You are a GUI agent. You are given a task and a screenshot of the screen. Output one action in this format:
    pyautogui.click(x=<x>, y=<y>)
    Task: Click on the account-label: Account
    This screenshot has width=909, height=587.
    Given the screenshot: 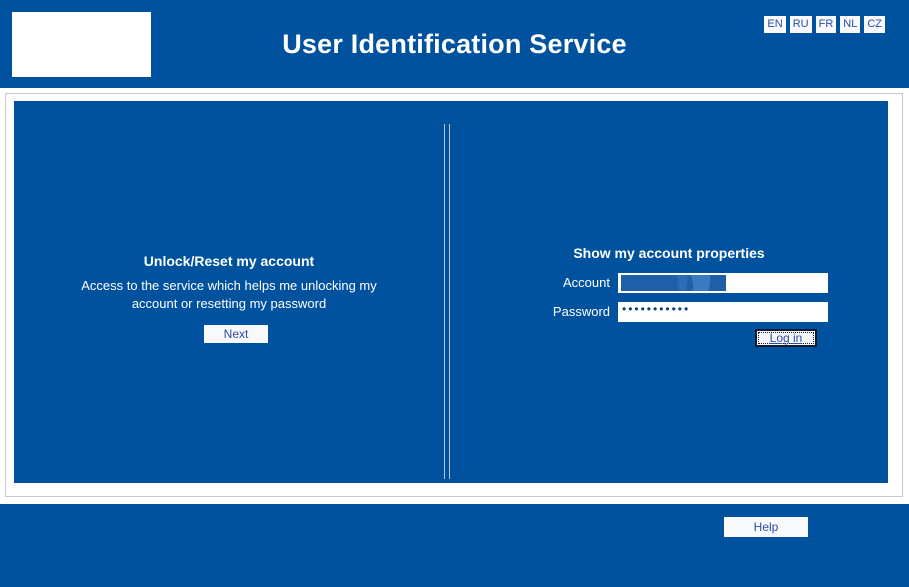 What is the action you would take?
    pyautogui.click(x=586, y=282)
    